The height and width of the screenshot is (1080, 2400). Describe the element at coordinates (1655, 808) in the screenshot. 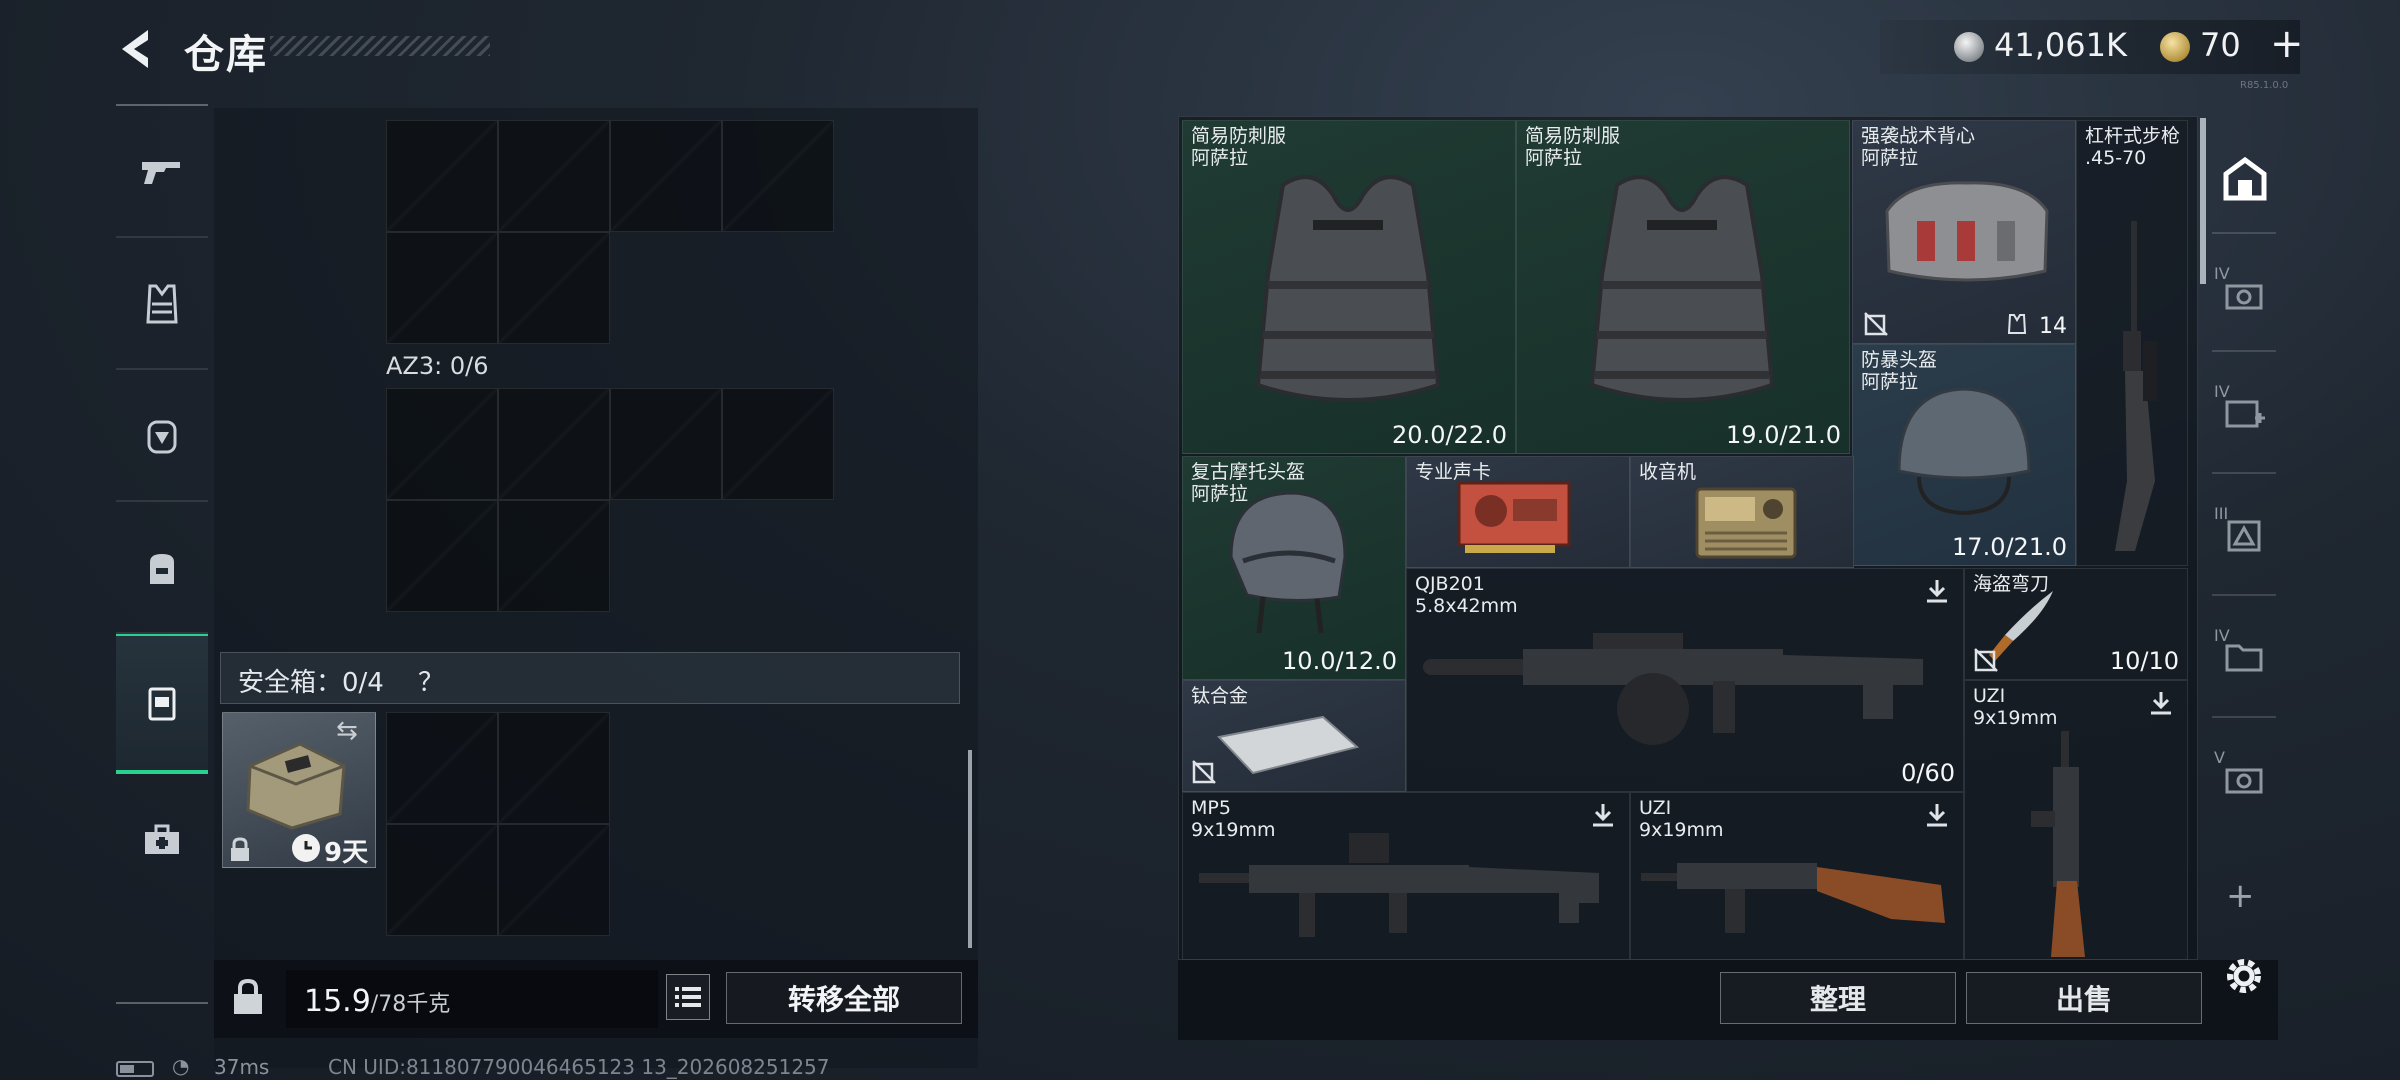

I see `item-name: UZI` at that location.